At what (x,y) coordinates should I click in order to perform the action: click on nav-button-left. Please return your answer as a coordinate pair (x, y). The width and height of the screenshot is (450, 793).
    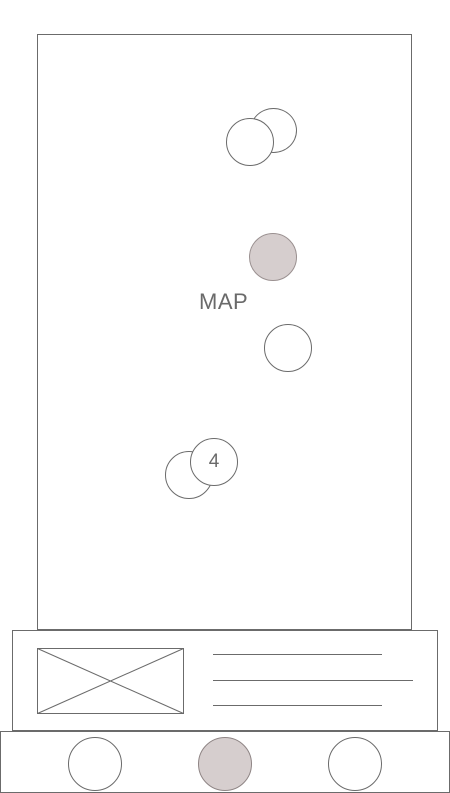
    Looking at the image, I should click on (95, 764).